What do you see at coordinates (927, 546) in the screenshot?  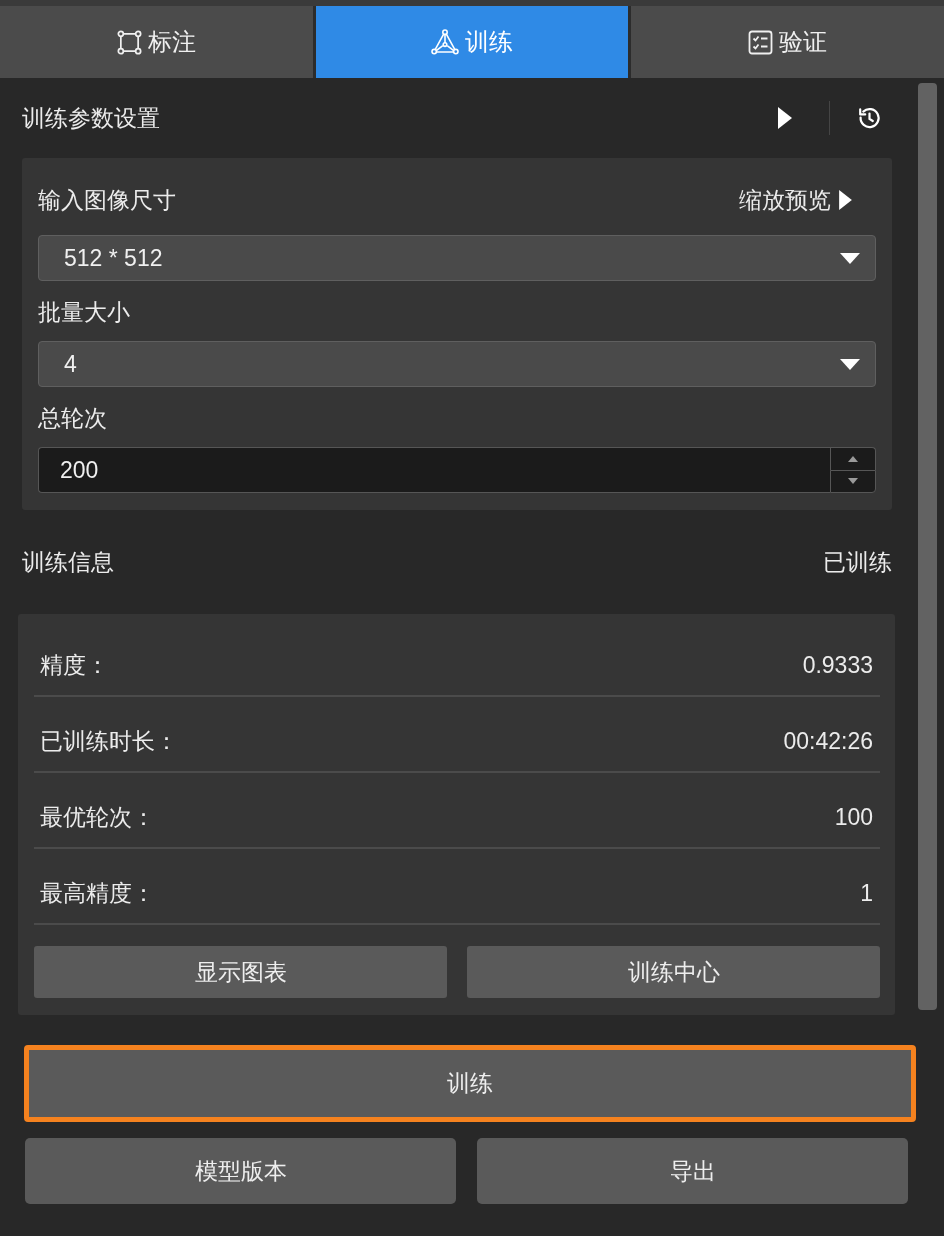 I see `scrollbar` at bounding box center [927, 546].